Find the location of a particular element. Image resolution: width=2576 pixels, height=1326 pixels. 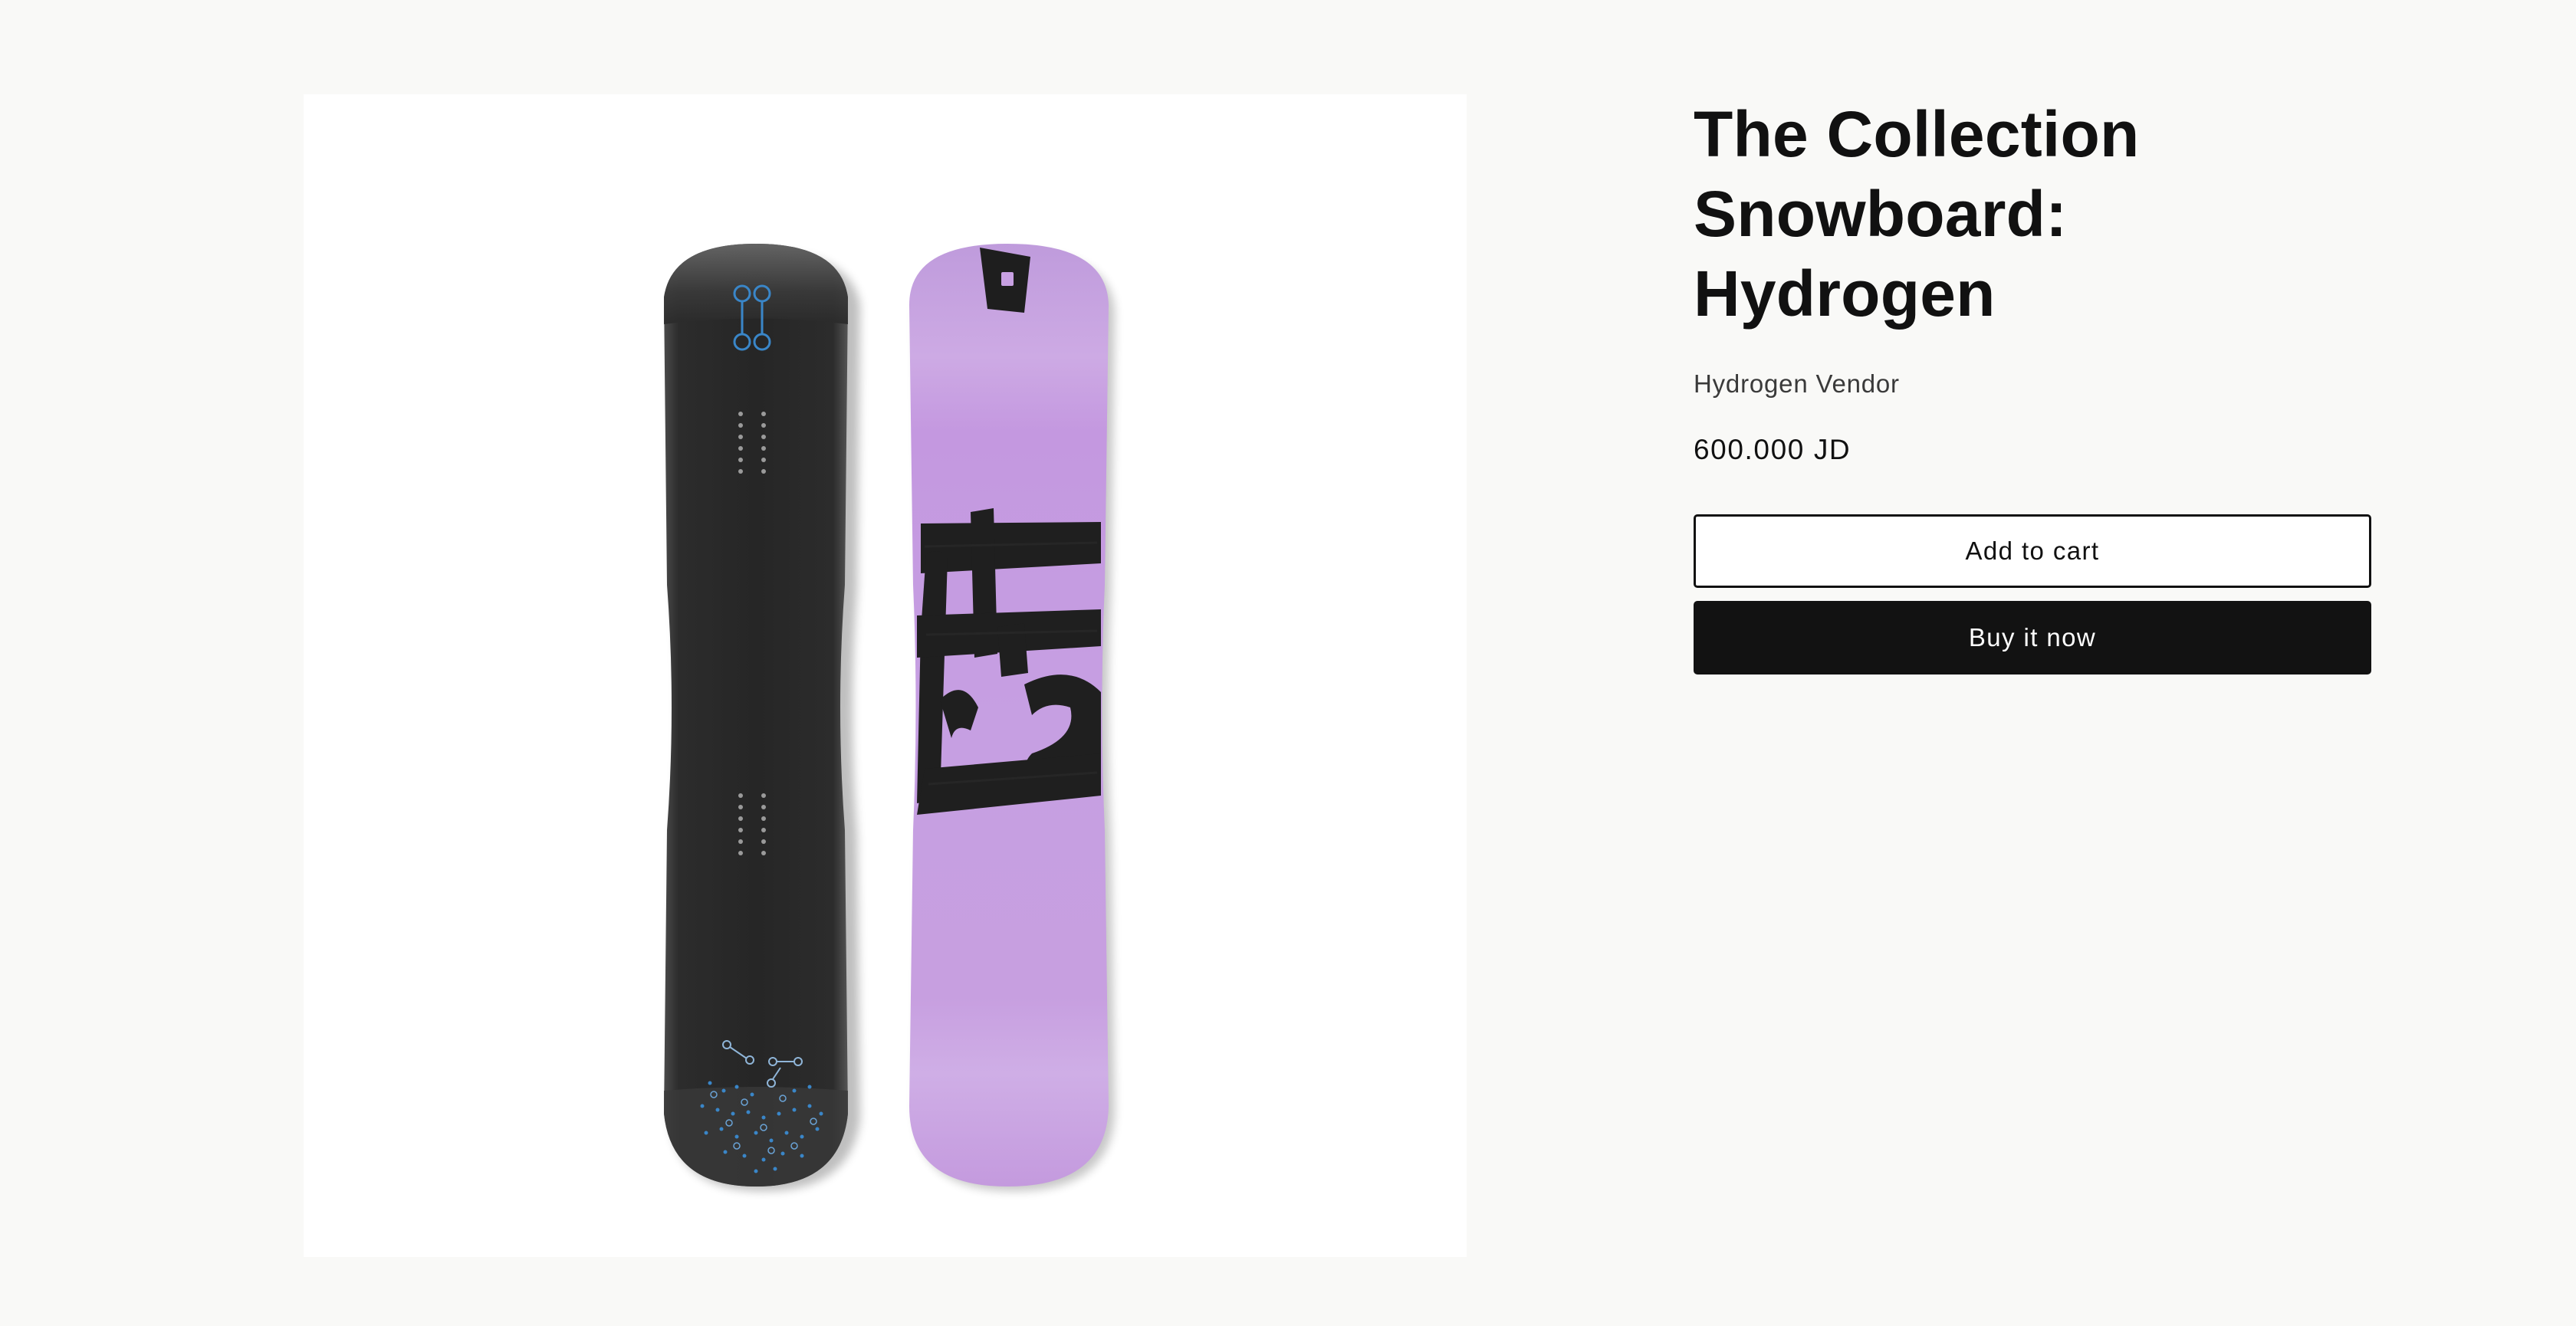

dark-snowboard is located at coordinates (756, 715).